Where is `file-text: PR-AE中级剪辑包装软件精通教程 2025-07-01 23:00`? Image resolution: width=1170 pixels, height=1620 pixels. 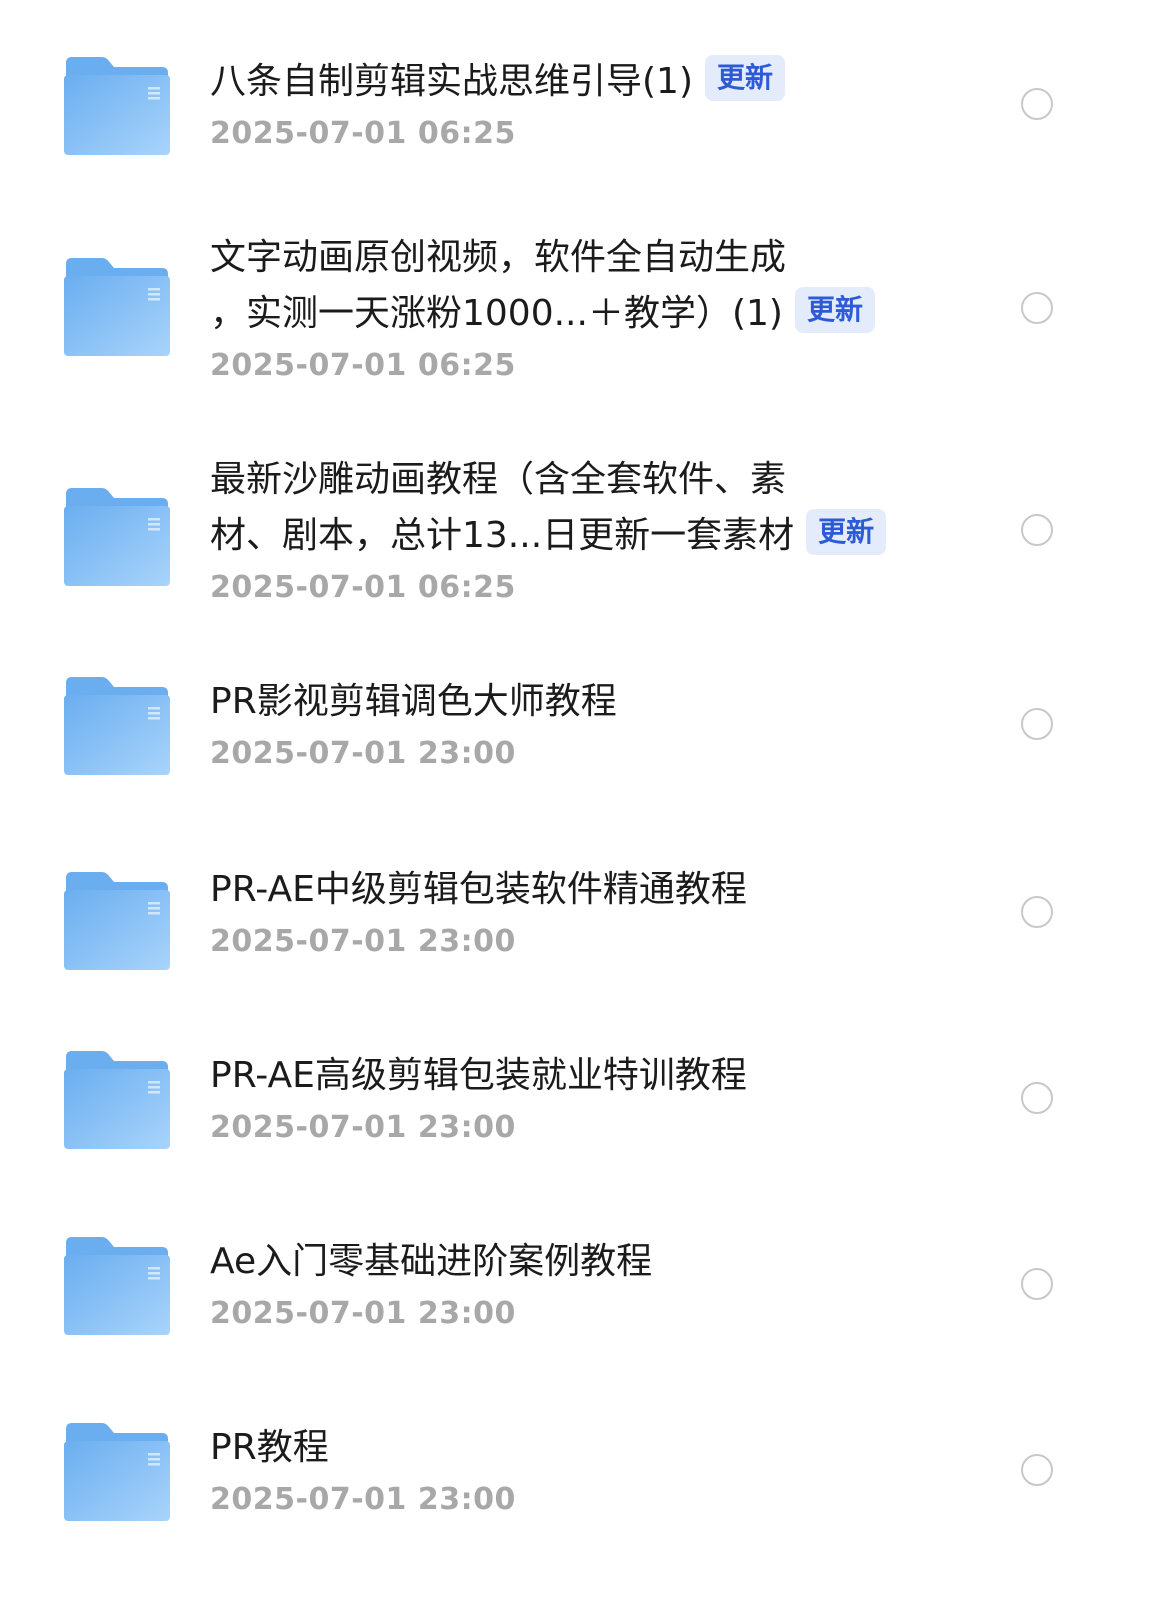 file-text: PR-AE中级剪辑包装软件精通教程 2025-07-01 23:00 is located at coordinates (570, 912).